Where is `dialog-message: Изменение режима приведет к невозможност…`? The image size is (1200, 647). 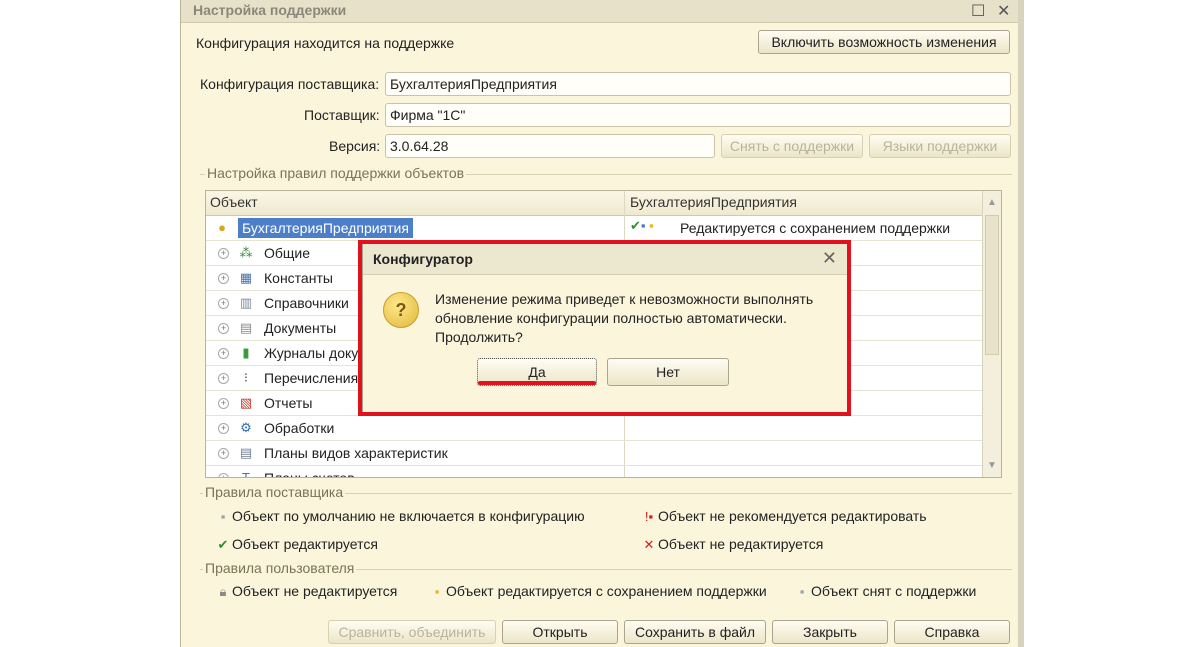 dialog-message: Изменение режима приведет к невозможност… is located at coordinates (624, 318).